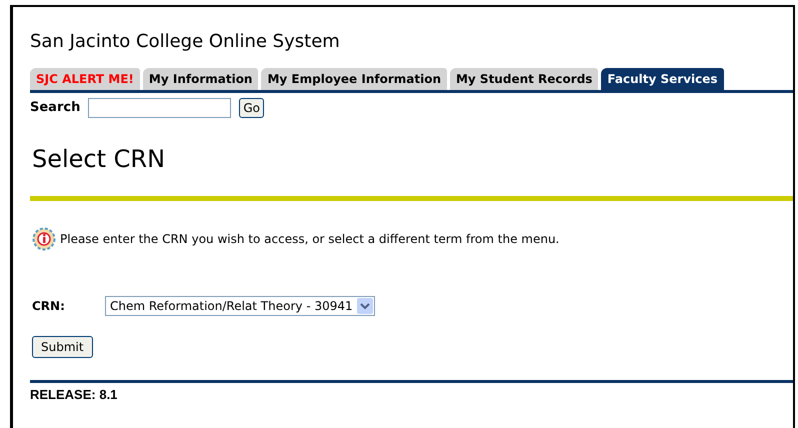  I want to click on search-label: Search, so click(55, 108).